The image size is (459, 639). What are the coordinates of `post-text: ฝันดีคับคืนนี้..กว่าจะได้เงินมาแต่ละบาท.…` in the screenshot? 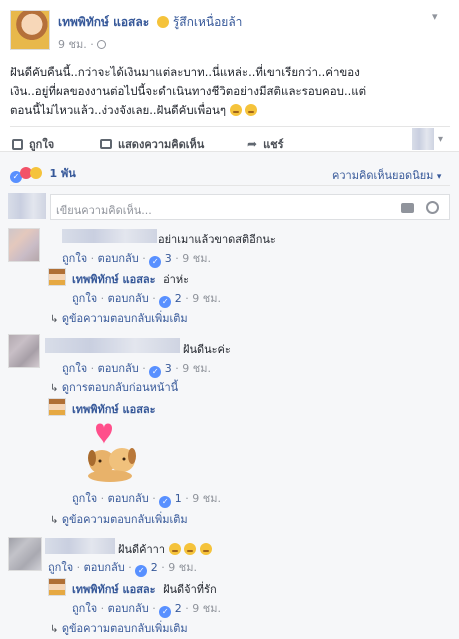 It's located at (230, 91).